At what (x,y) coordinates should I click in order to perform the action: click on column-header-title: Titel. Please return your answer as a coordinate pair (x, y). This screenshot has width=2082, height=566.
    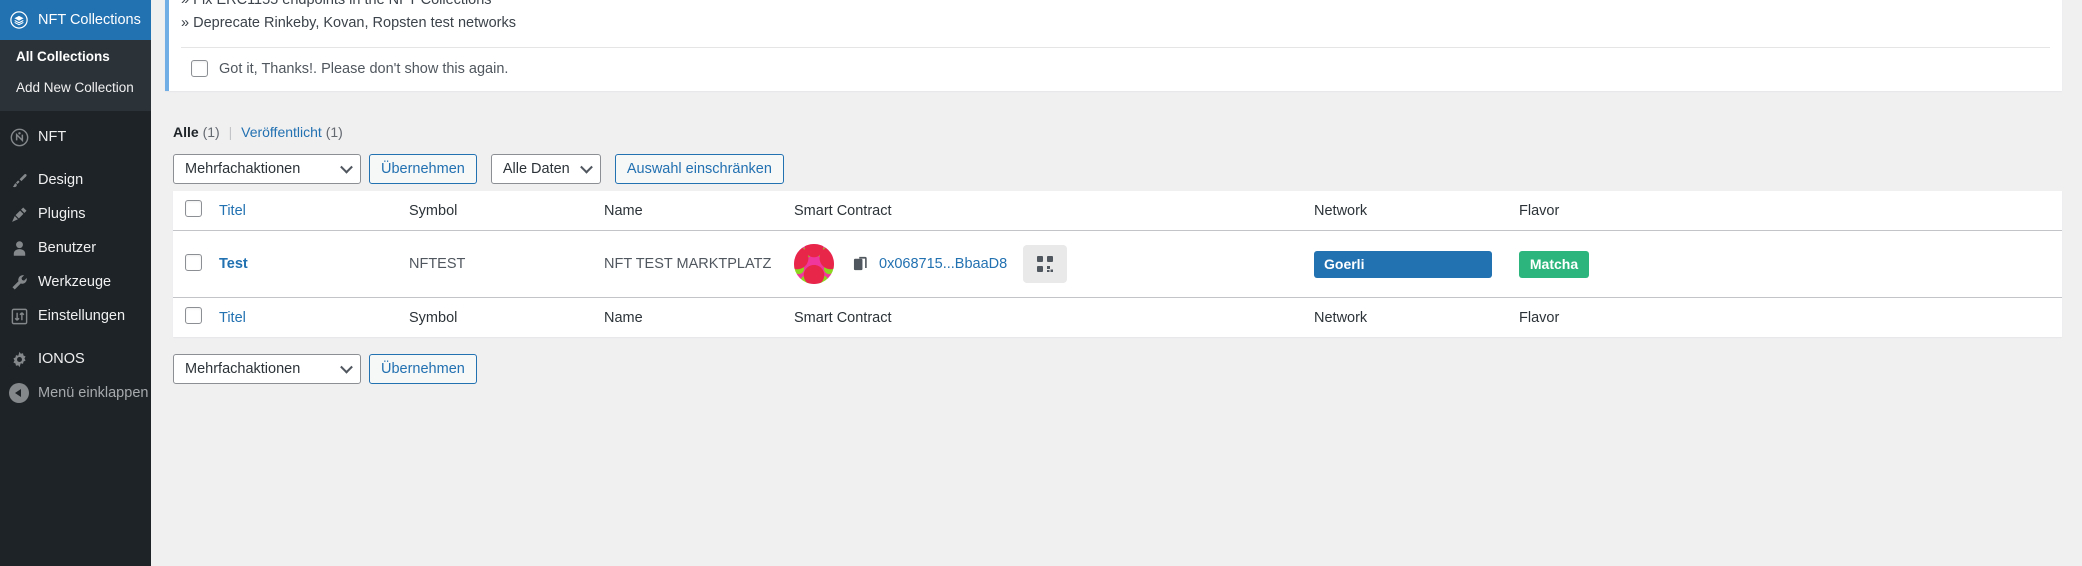
    Looking at the image, I should click on (304, 211).